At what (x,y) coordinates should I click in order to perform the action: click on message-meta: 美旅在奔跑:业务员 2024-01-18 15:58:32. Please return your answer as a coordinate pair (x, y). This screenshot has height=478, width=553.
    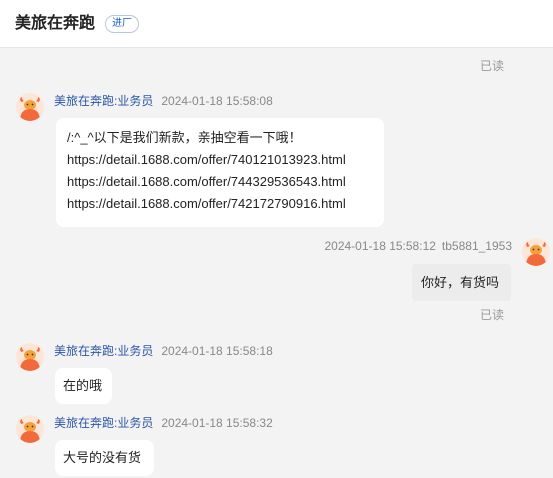
    Looking at the image, I should click on (163, 423).